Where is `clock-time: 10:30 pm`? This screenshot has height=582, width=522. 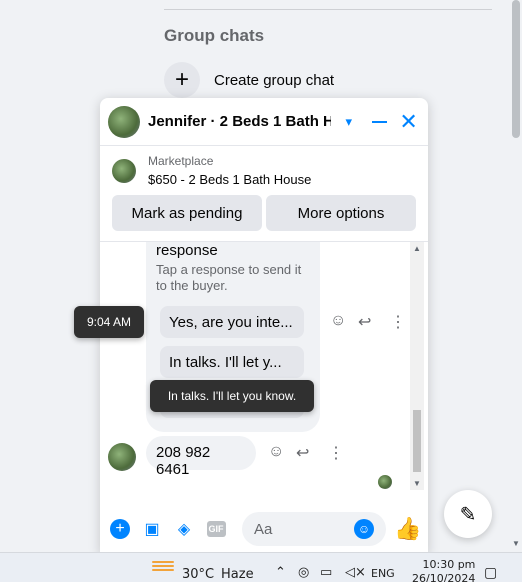
clock-time: 10:30 pm is located at coordinates (449, 564).